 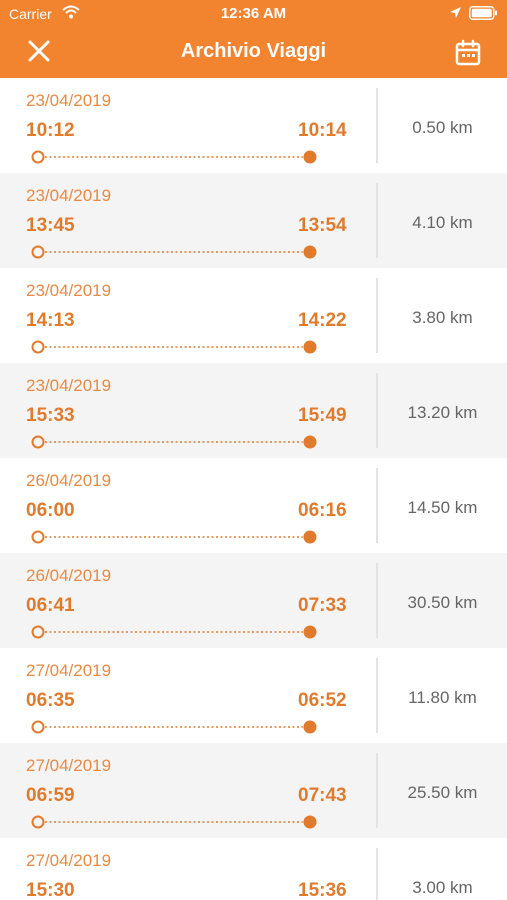 What do you see at coordinates (322, 890) in the screenshot?
I see `end-time: 15:36` at bounding box center [322, 890].